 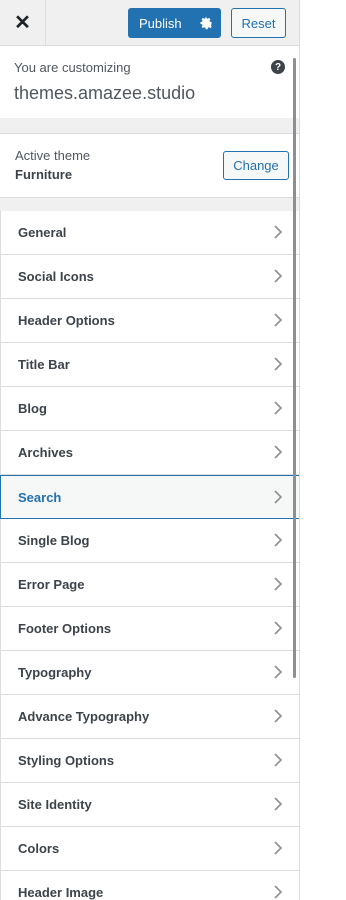 I want to click on menu-item-social-icons: Social Icons, so click(x=149, y=277).